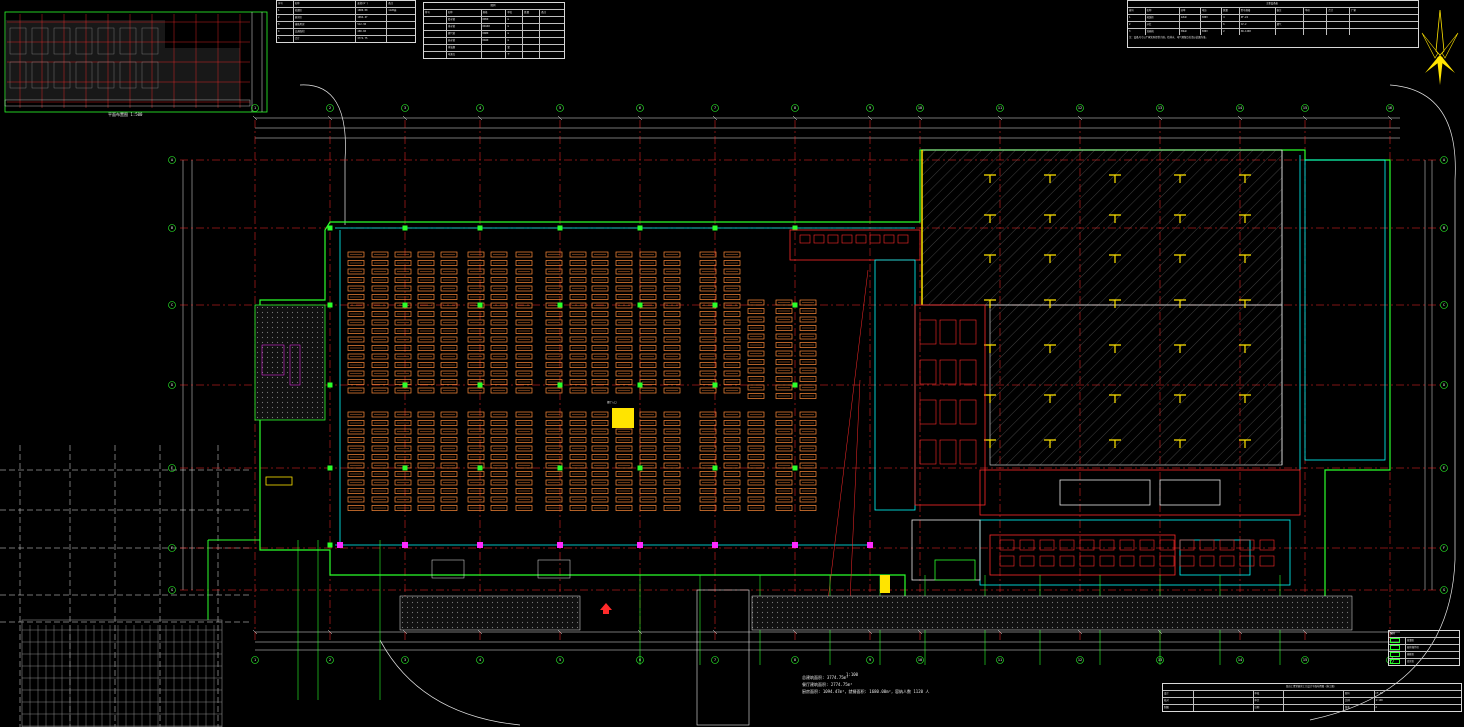 The height and width of the screenshot is (727, 1464). What do you see at coordinates (255, 660) in the screenshot?
I see `axis-label: 1` at bounding box center [255, 660].